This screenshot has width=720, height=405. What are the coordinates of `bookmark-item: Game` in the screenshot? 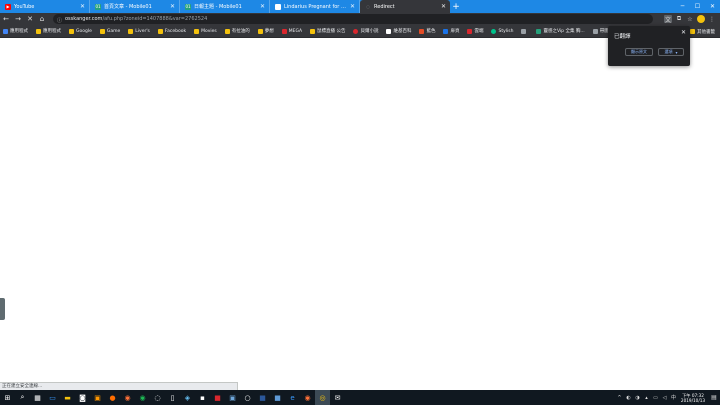 It's located at (110, 31).